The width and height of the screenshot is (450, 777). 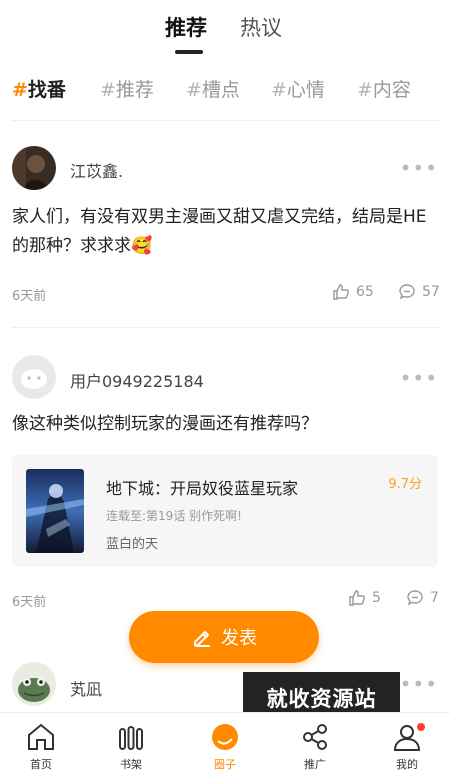 What do you see at coordinates (353, 292) in the screenshot?
I see `like-stat: 65` at bounding box center [353, 292].